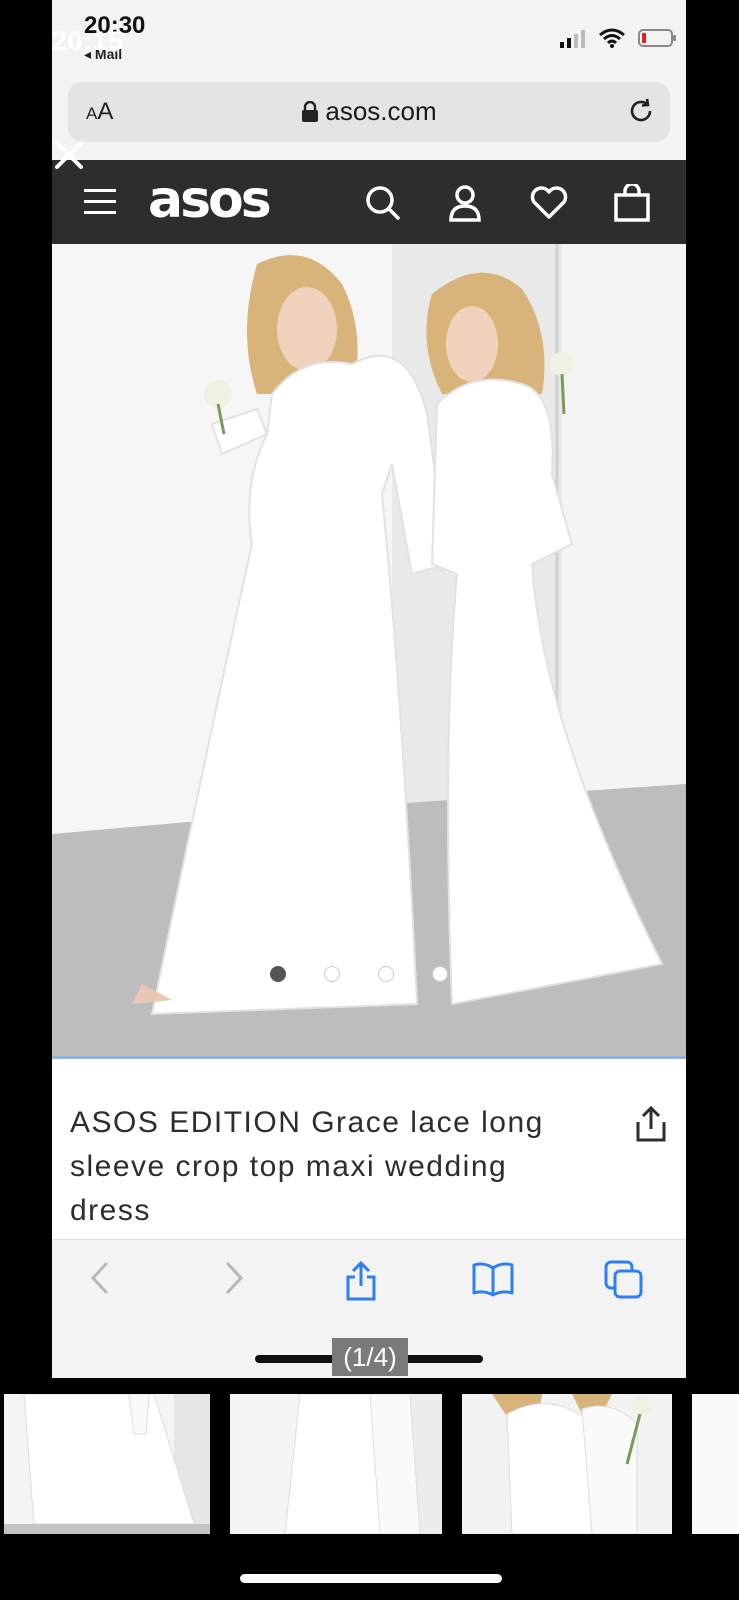  I want to click on image-counter: (1/4), so click(370, 1357).